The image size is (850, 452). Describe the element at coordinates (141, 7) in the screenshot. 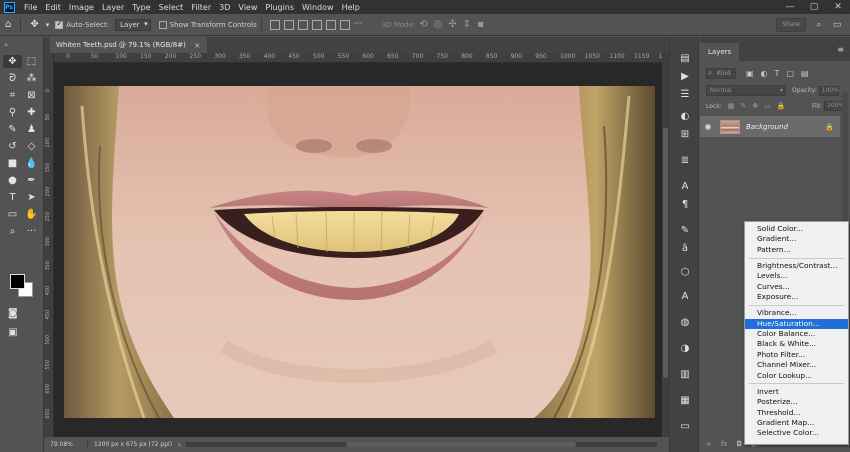

I see `menu-type: Type` at that location.